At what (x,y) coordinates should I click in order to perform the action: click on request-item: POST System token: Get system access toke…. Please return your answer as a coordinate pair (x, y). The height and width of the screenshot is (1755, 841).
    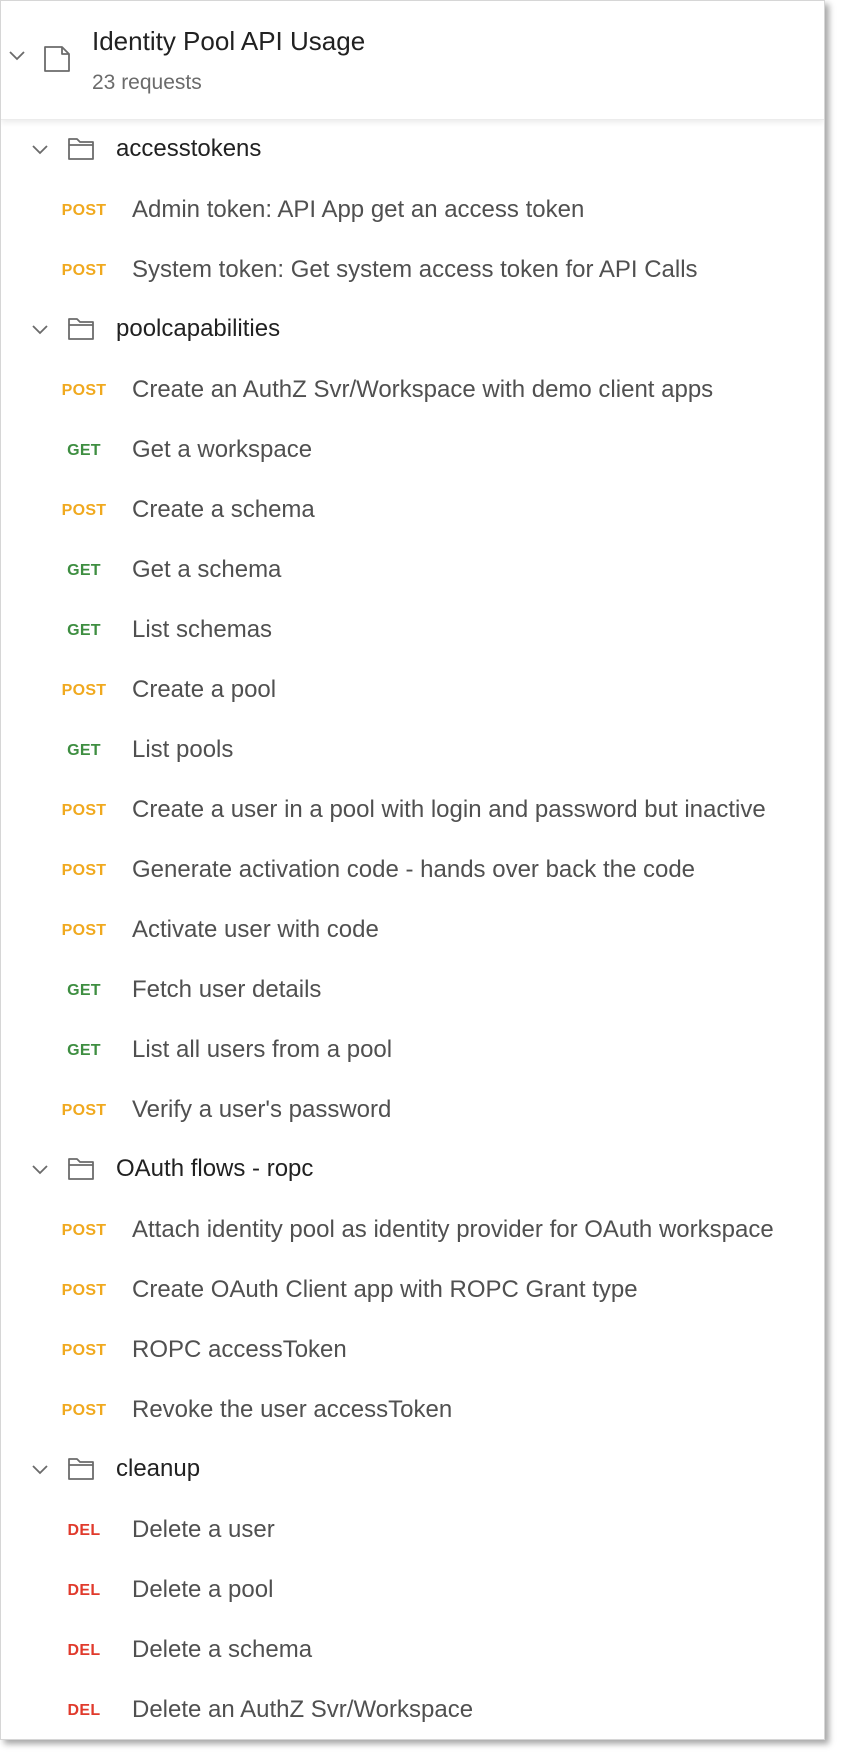
    Looking at the image, I should click on (412, 270).